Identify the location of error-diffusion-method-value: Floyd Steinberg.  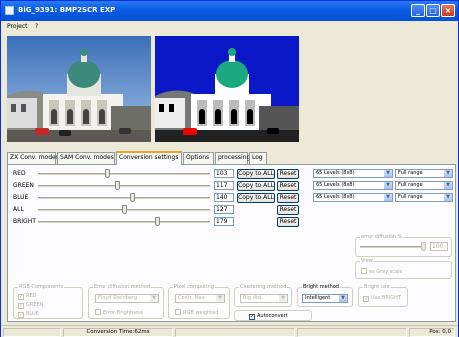
(118, 298).